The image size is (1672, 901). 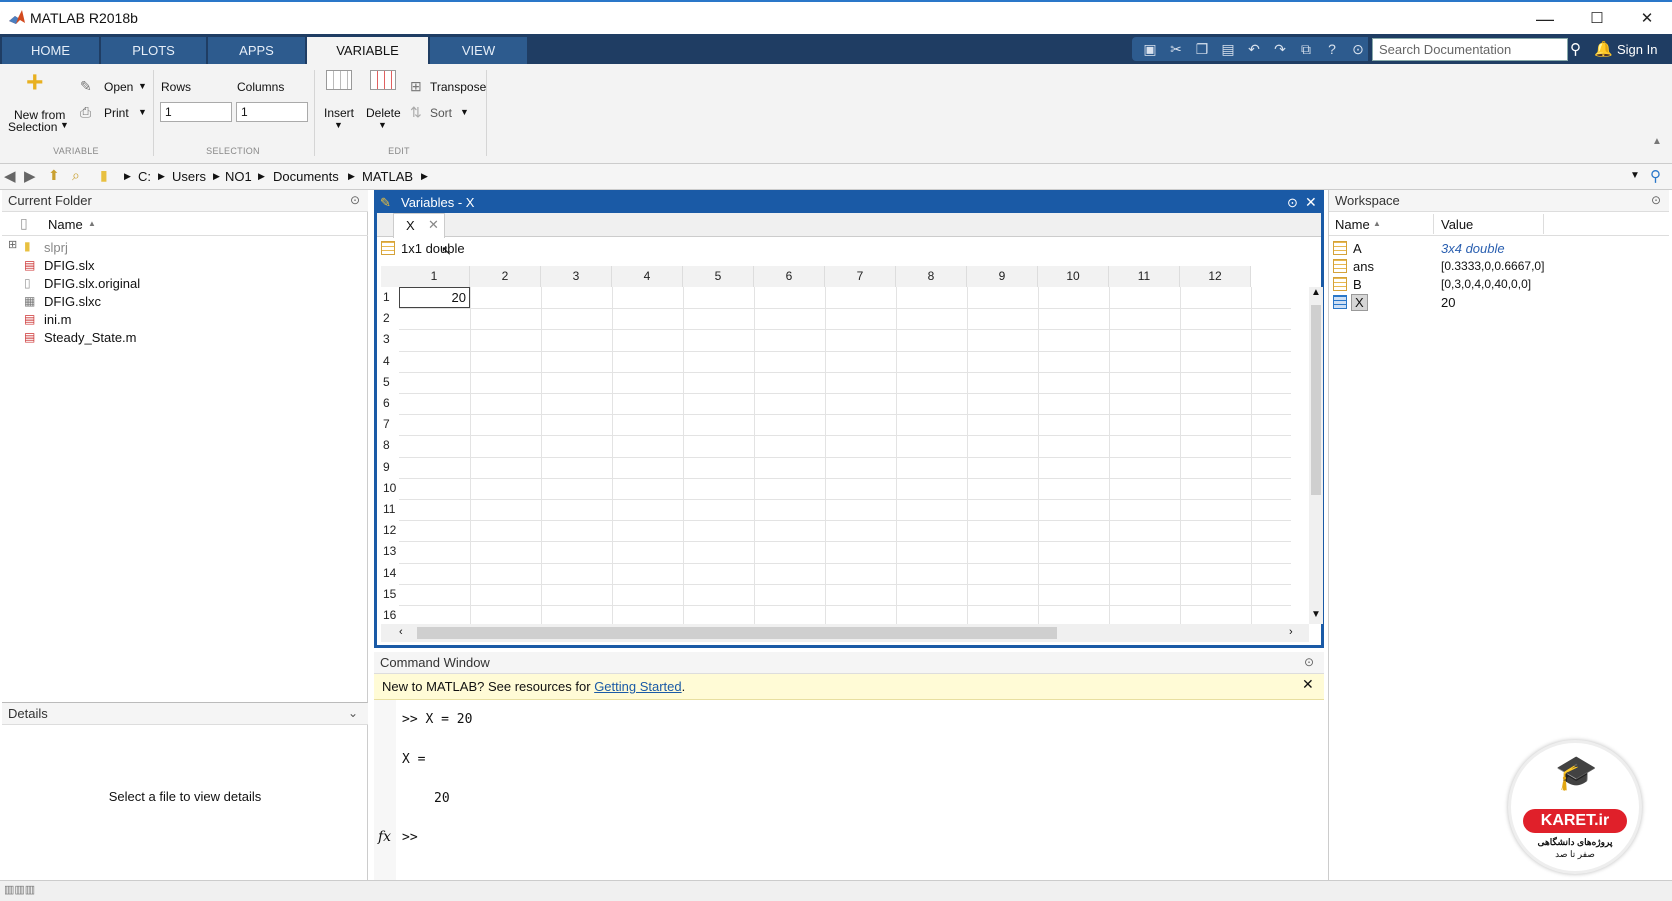 What do you see at coordinates (1291, 632) in the screenshot?
I see `scroll-right-icon: ›` at bounding box center [1291, 632].